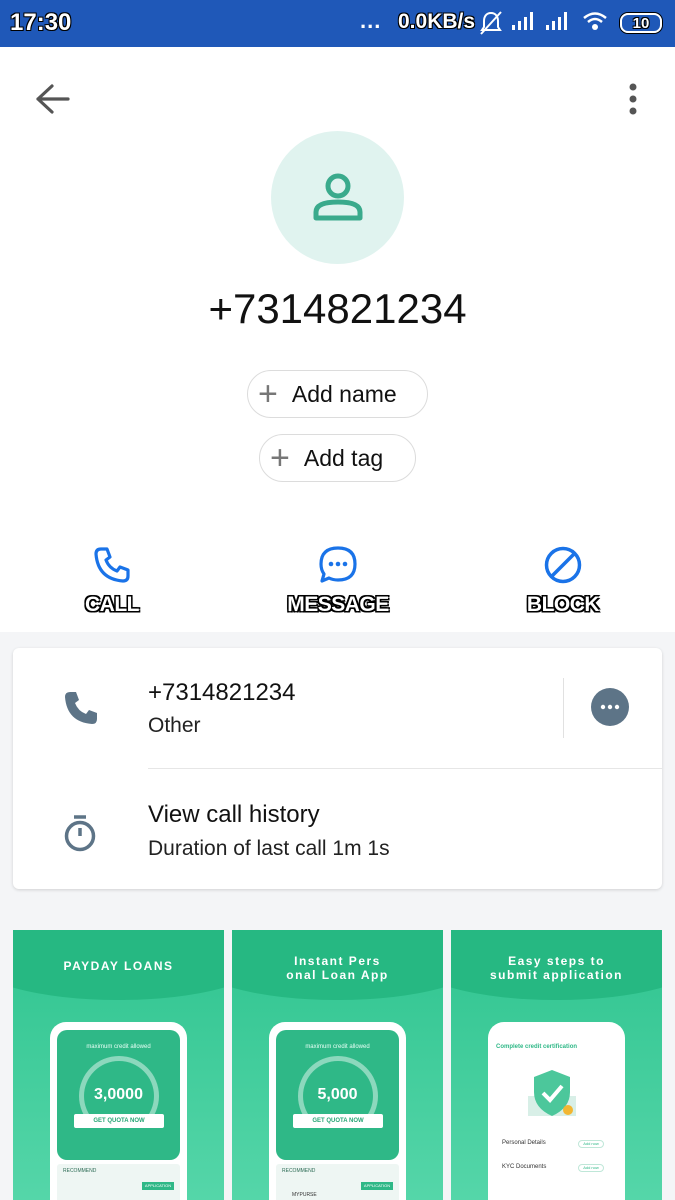 Image resolution: width=675 pixels, height=1200 pixels. I want to click on app-name: MYPURSE, so click(304, 1195).